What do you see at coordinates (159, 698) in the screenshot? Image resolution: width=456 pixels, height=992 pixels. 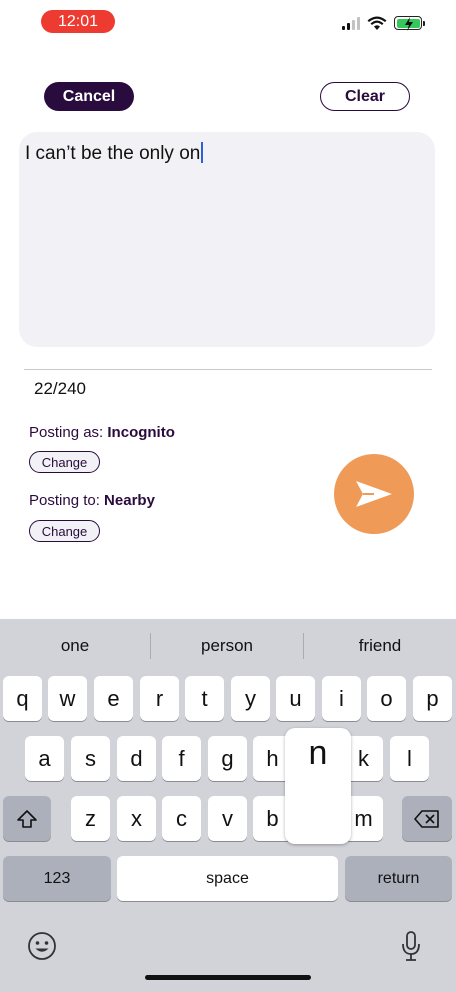 I see `key-r: r` at bounding box center [159, 698].